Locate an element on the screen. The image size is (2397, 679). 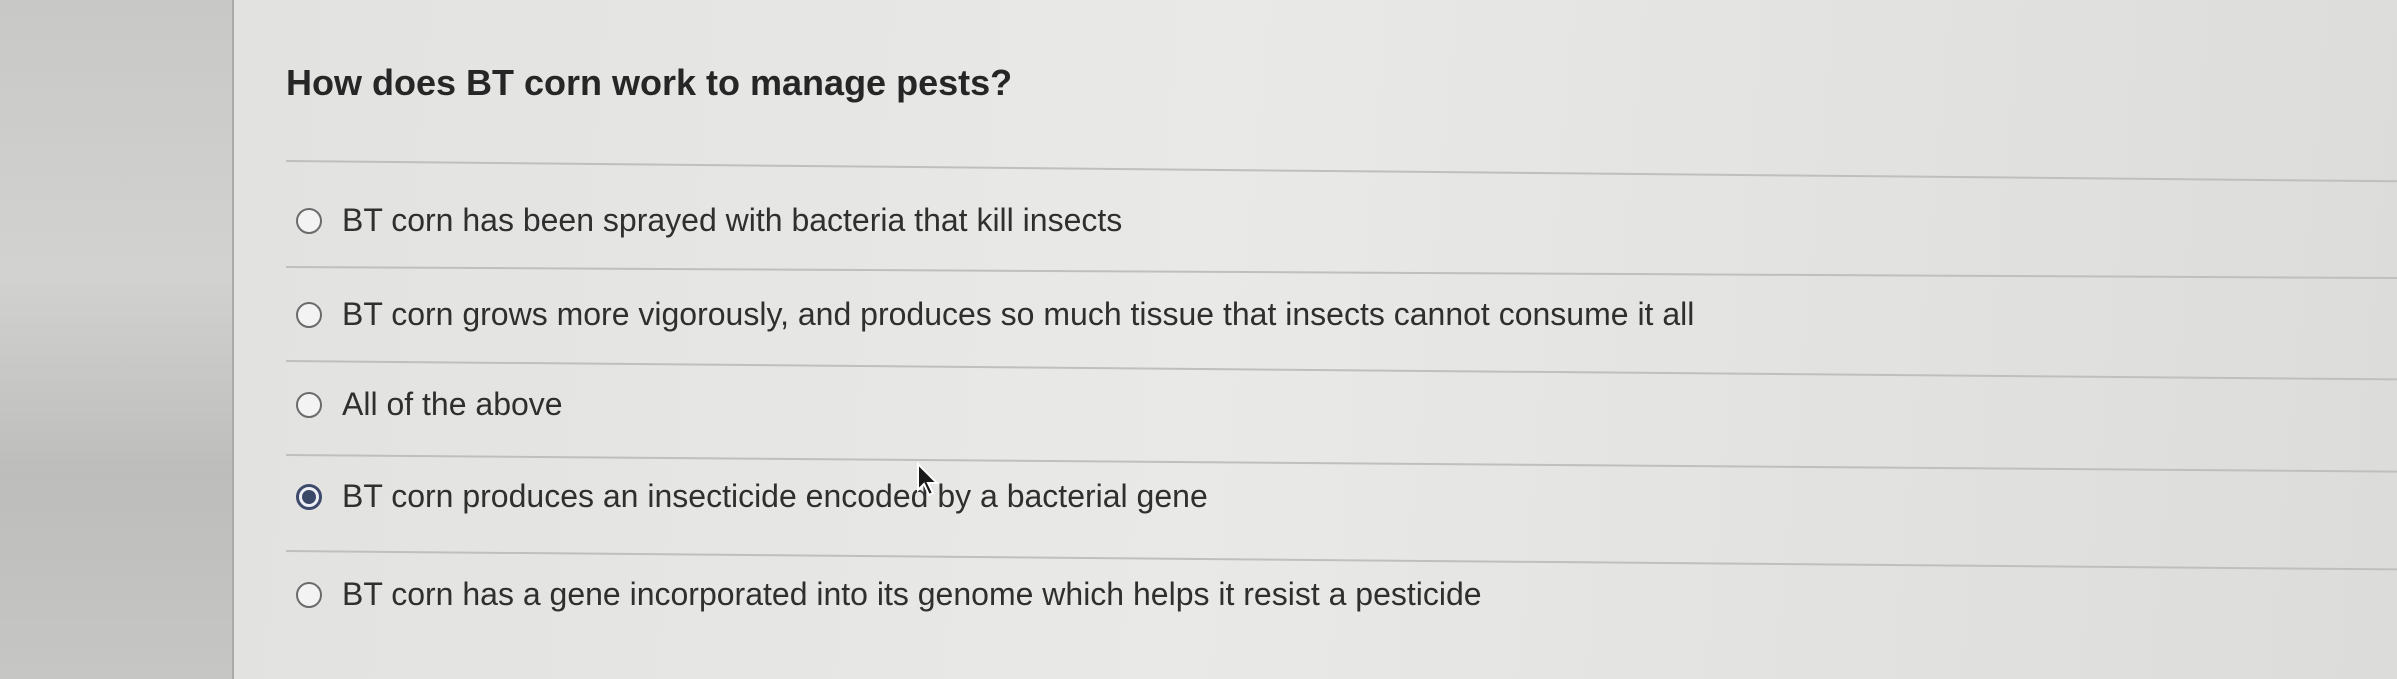
option-label: All of the above is located at coordinates (452, 404).